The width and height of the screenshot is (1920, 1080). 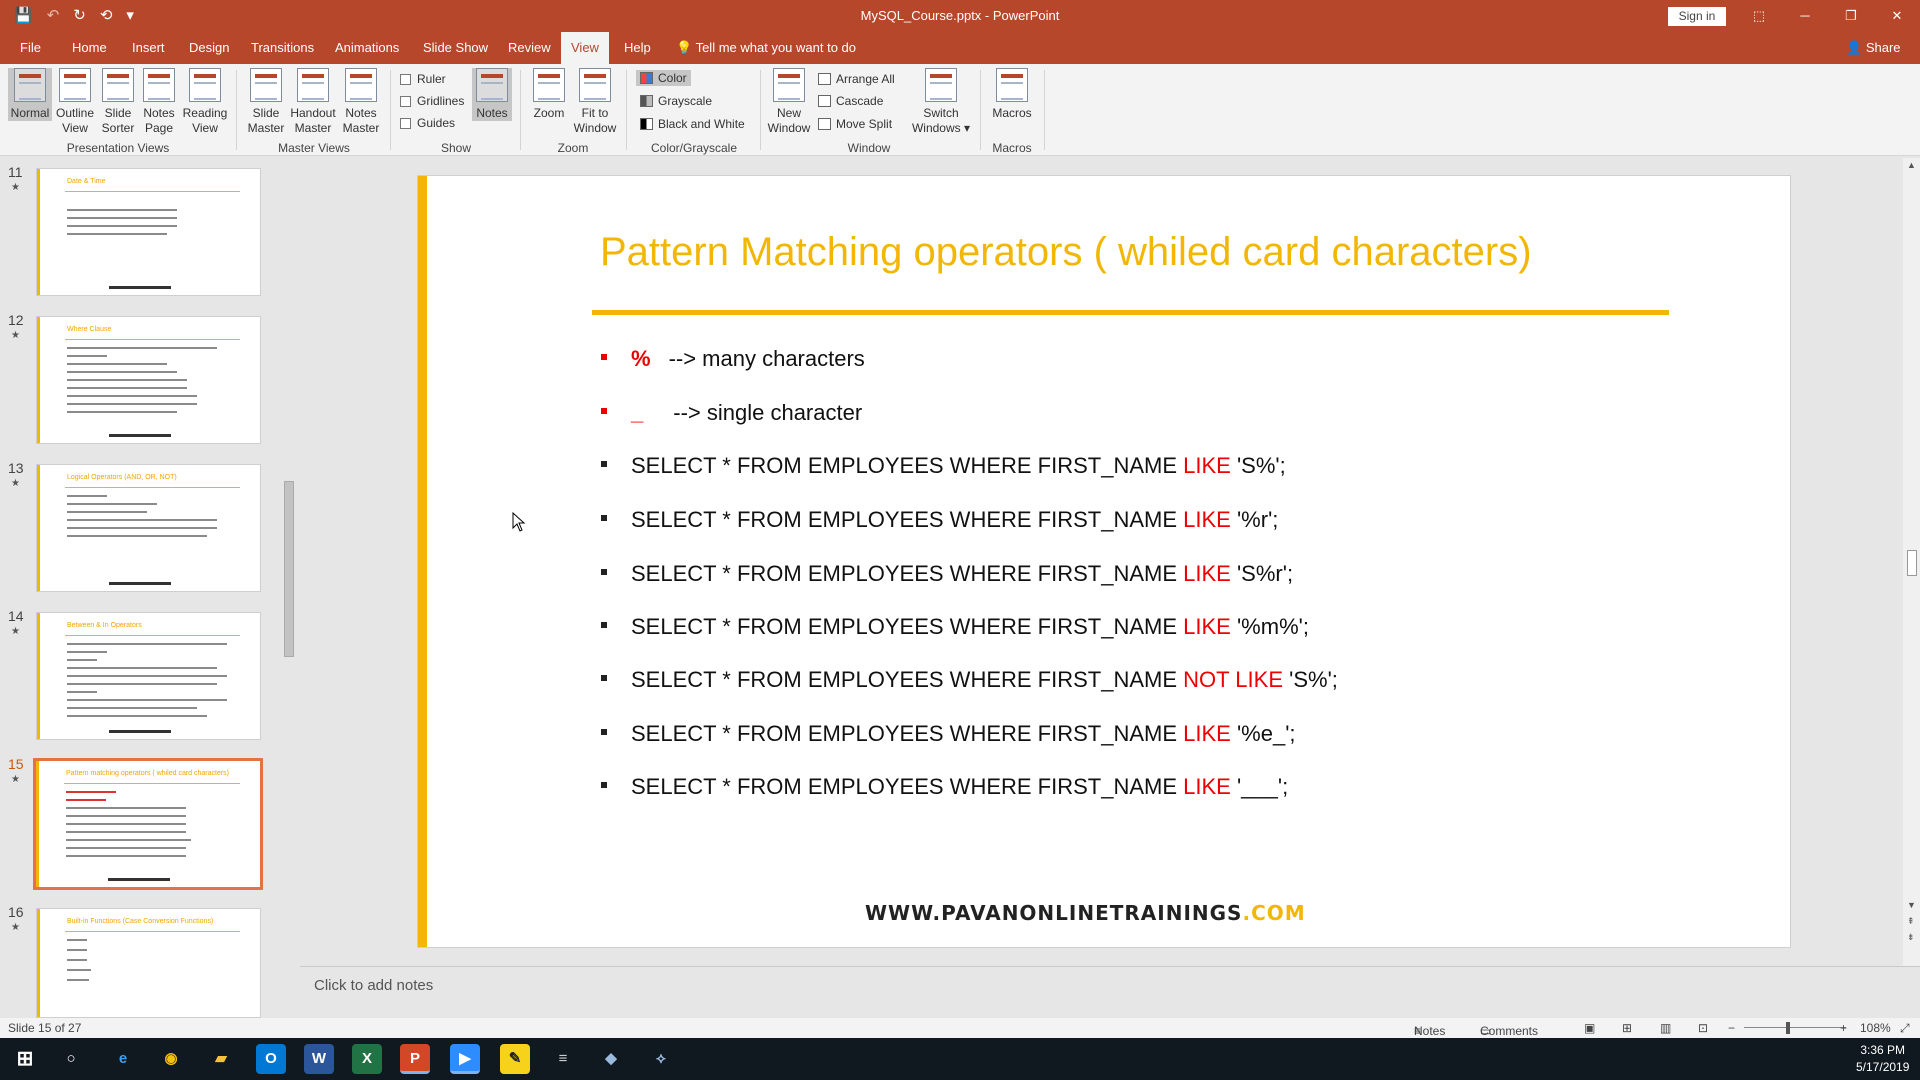 What do you see at coordinates (432, 101) in the screenshot?
I see `gridlines-checkbox: Gridlines` at bounding box center [432, 101].